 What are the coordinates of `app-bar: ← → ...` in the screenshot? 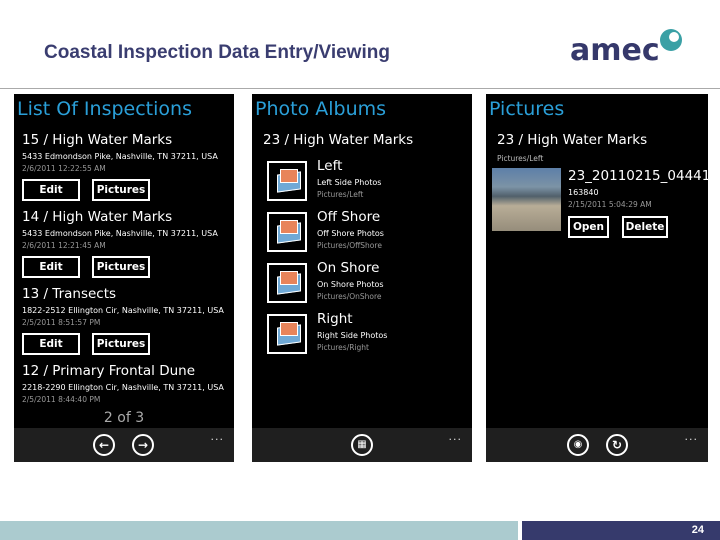 It's located at (124, 445).